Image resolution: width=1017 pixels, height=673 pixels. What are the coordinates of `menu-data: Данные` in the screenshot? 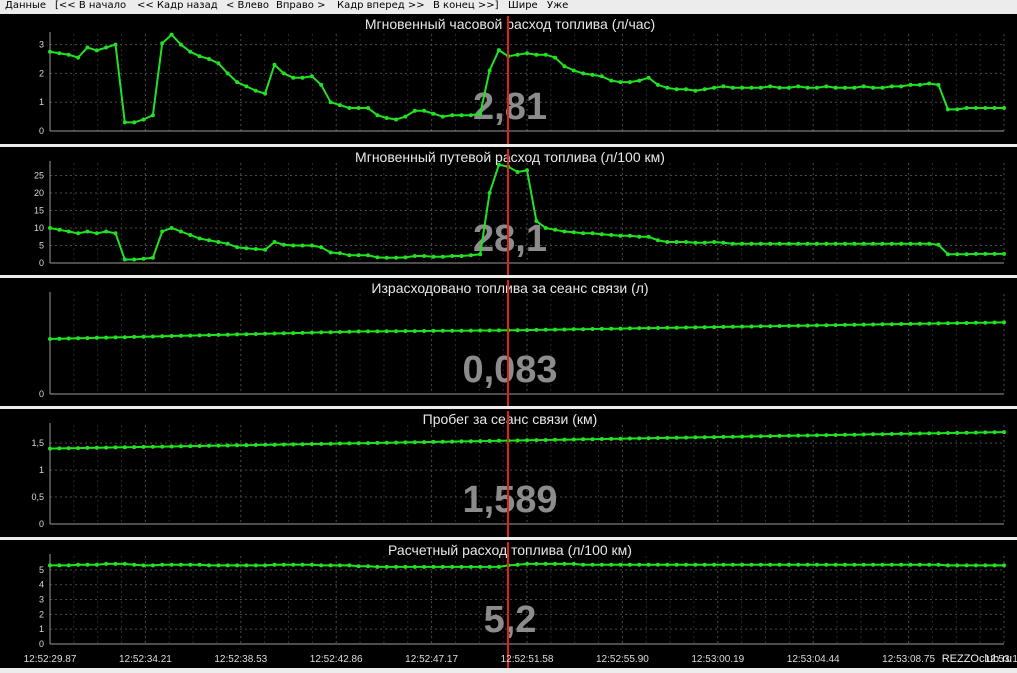 It's located at (25, 6).